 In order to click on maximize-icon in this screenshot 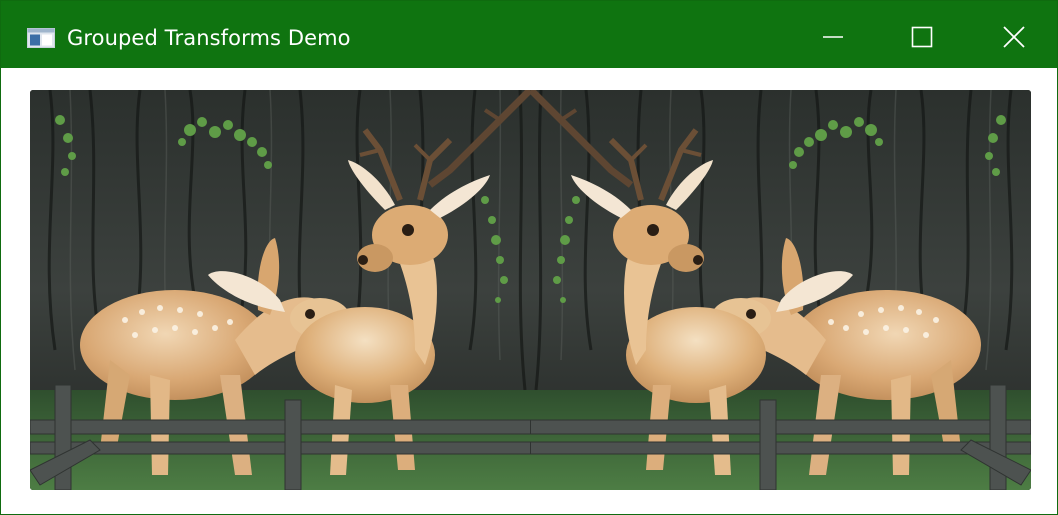, I will do `click(922, 37)`.